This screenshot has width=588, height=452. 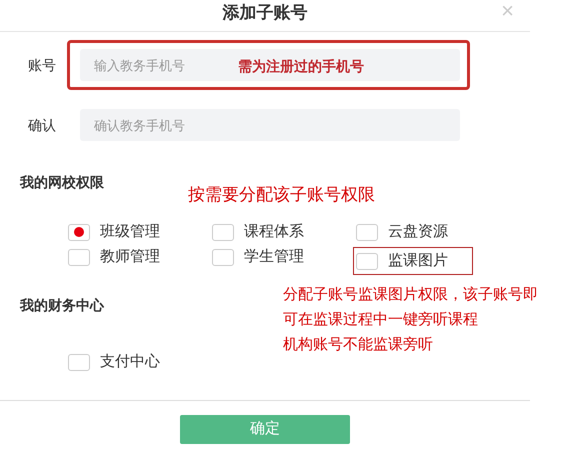 I want to click on section-title: 我的网校权限, so click(x=62, y=182).